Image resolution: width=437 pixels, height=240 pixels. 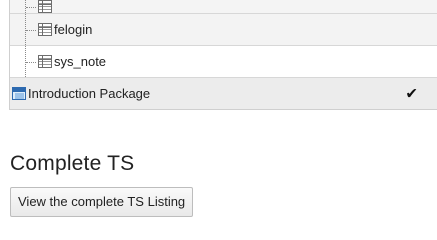 What do you see at coordinates (89, 93) in the screenshot?
I see `tree-row-label: Introduction Package` at bounding box center [89, 93].